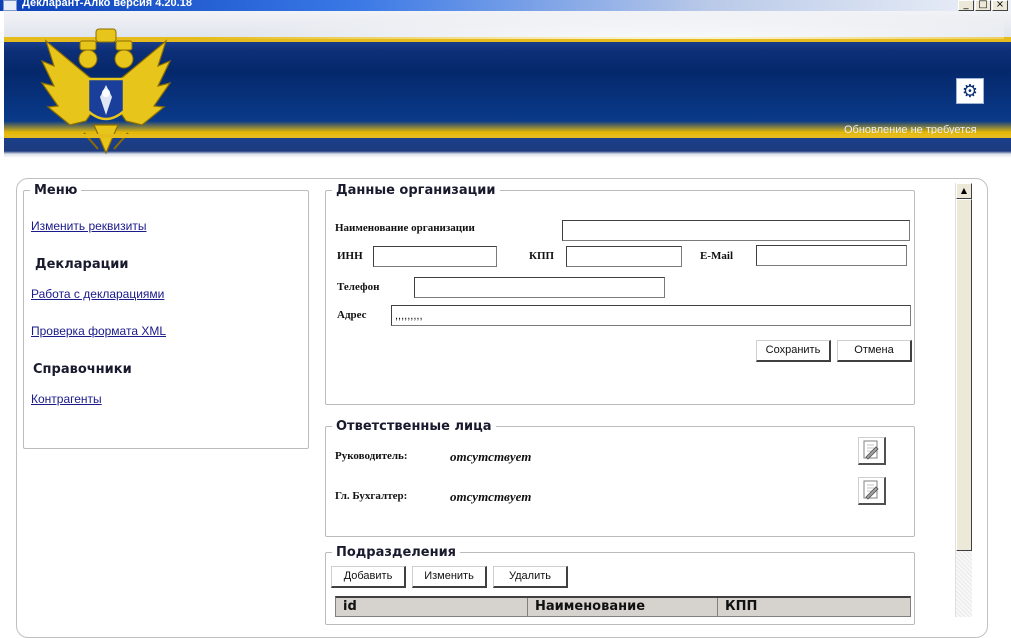  I want to click on director-label: Руководитель:, so click(371, 456).